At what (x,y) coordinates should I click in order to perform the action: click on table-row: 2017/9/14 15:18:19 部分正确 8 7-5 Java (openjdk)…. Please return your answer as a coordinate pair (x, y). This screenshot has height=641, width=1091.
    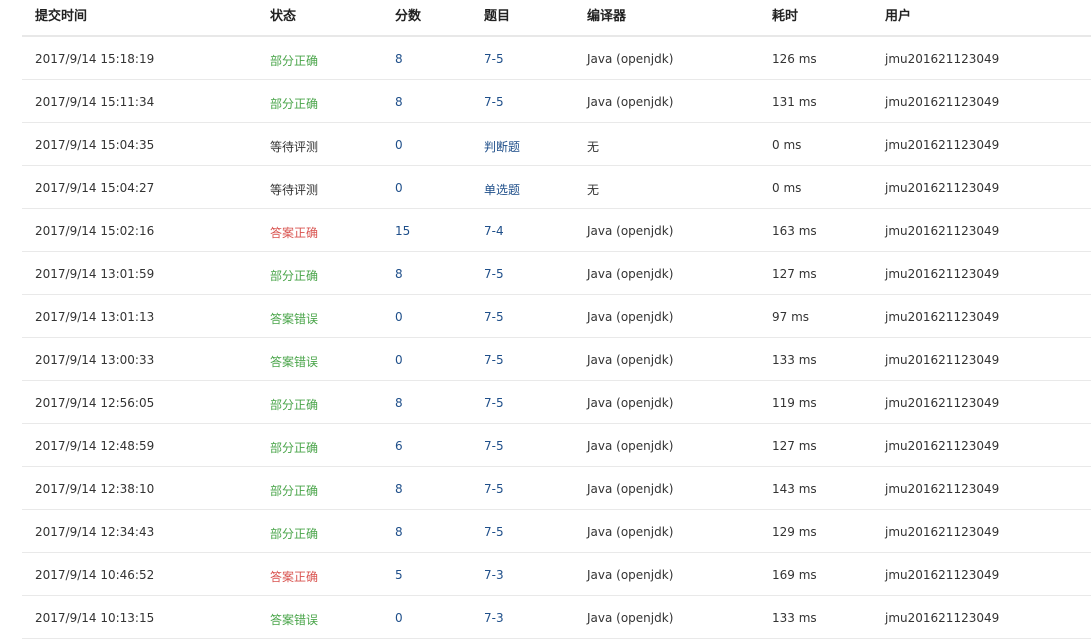
    Looking at the image, I should click on (556, 58).